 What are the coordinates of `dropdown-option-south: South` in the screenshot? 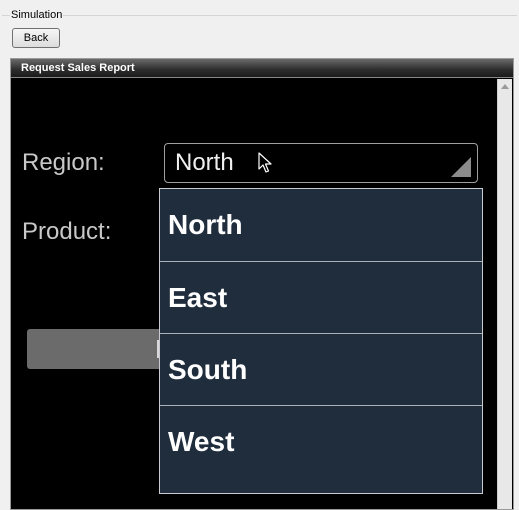 It's located at (321, 369).